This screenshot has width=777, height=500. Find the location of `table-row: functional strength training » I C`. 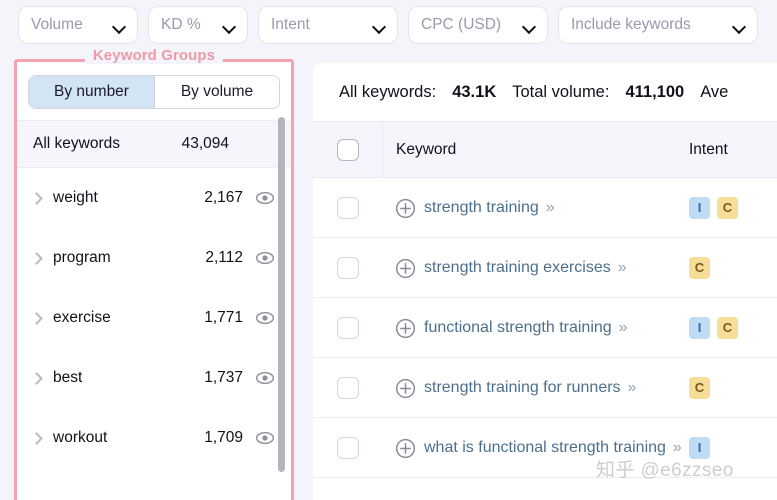

table-row: functional strength training » I C is located at coordinates (545, 328).